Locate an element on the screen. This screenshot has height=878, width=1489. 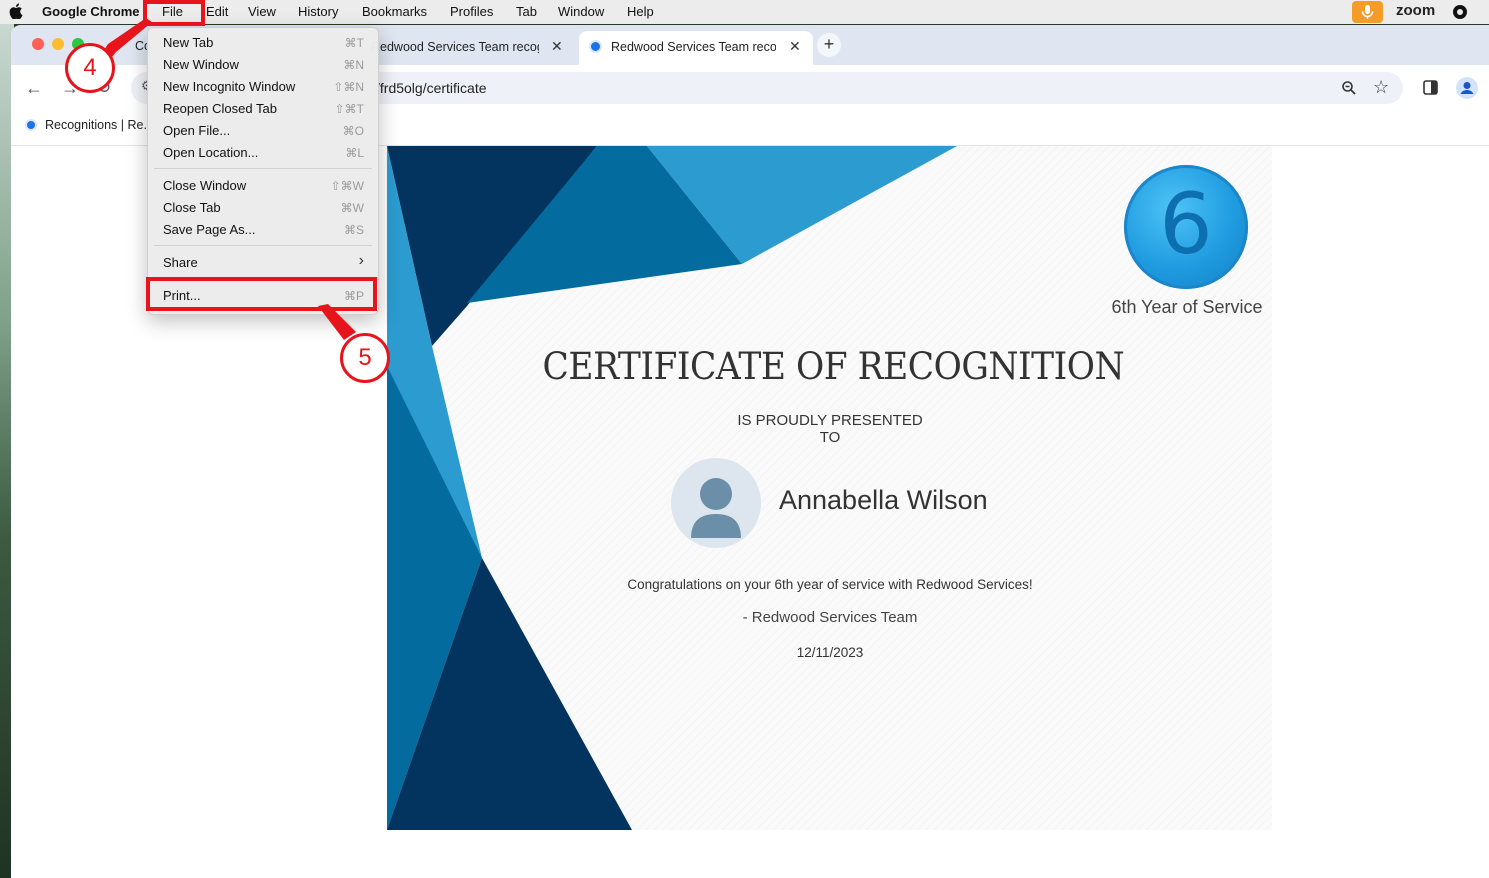
highlight-file-menu is located at coordinates (174, 13).